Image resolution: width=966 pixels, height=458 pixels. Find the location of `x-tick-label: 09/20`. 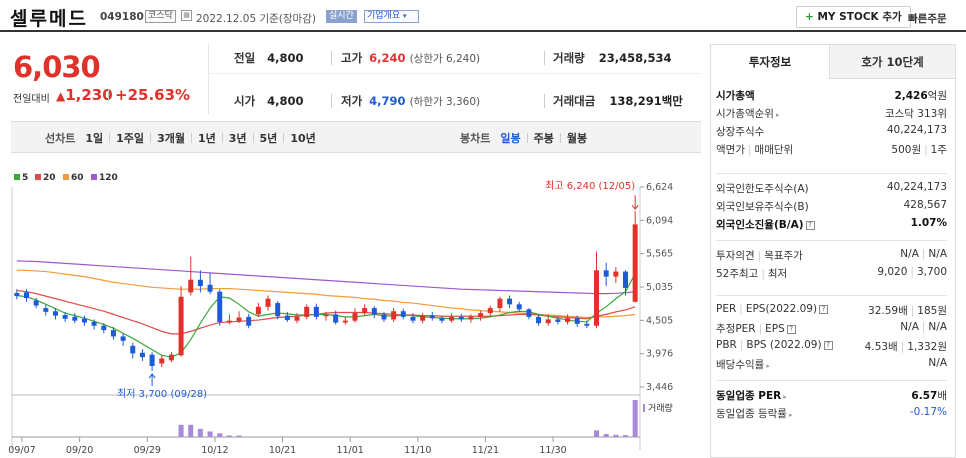

x-tick-label: 09/20 is located at coordinates (79, 450).